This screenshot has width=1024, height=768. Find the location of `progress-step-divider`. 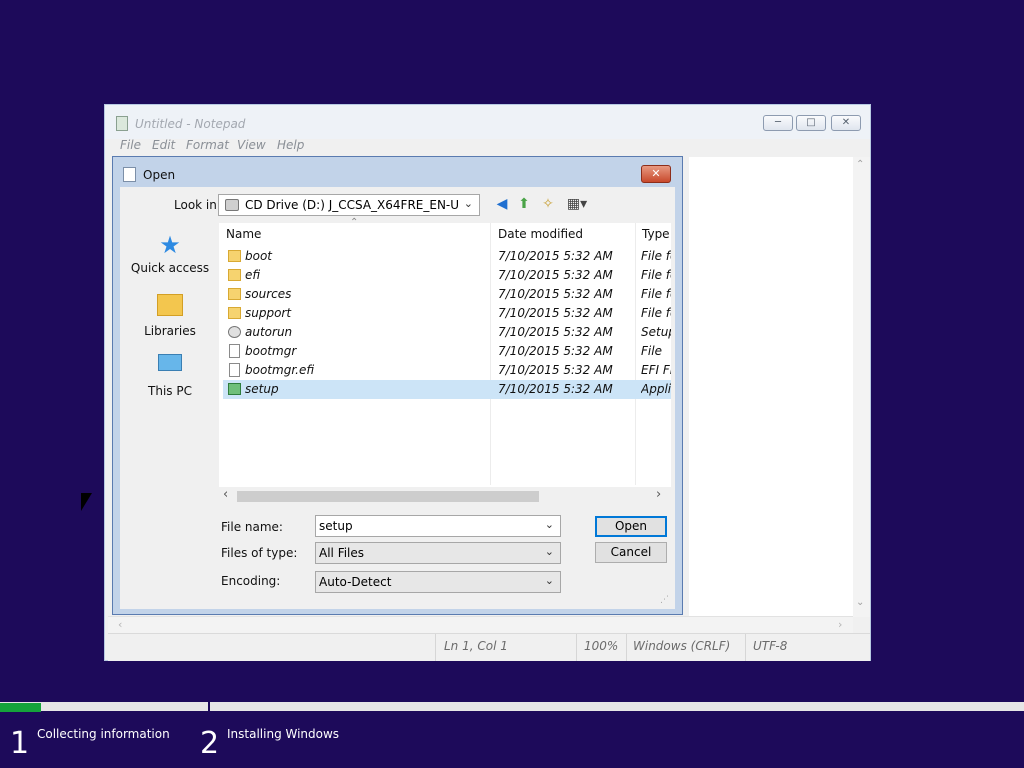

progress-step-divider is located at coordinates (209, 706).